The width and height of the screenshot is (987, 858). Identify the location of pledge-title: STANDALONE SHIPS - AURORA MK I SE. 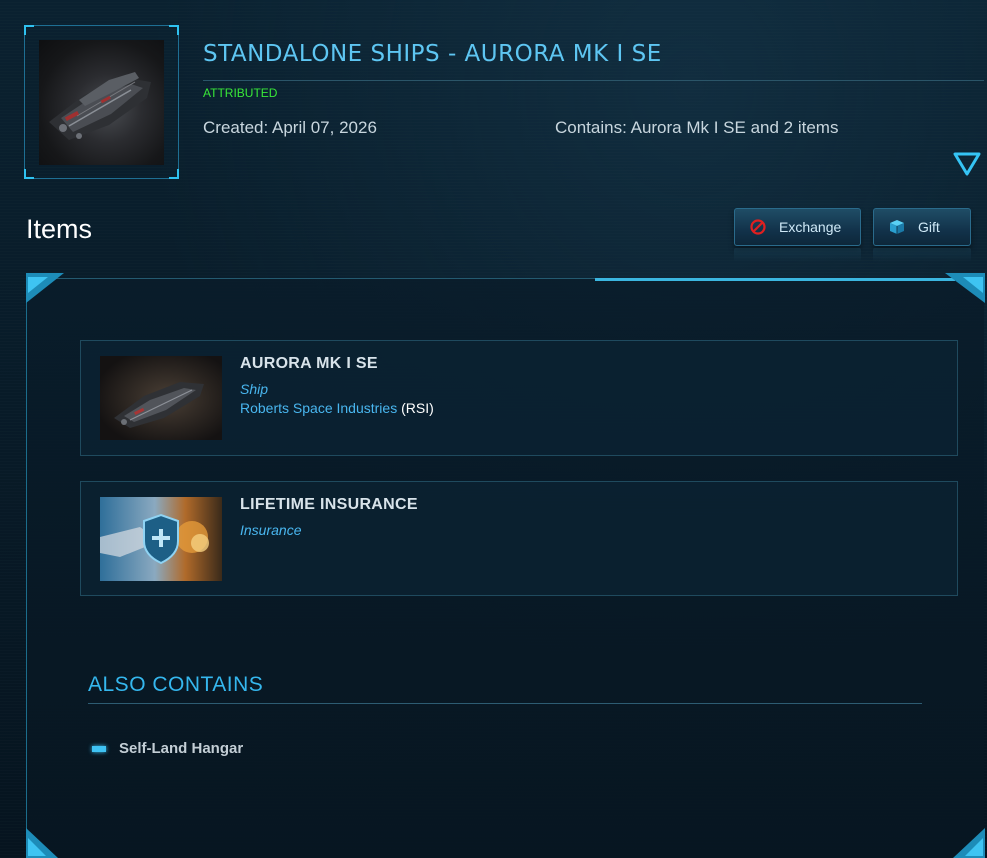
(432, 54).